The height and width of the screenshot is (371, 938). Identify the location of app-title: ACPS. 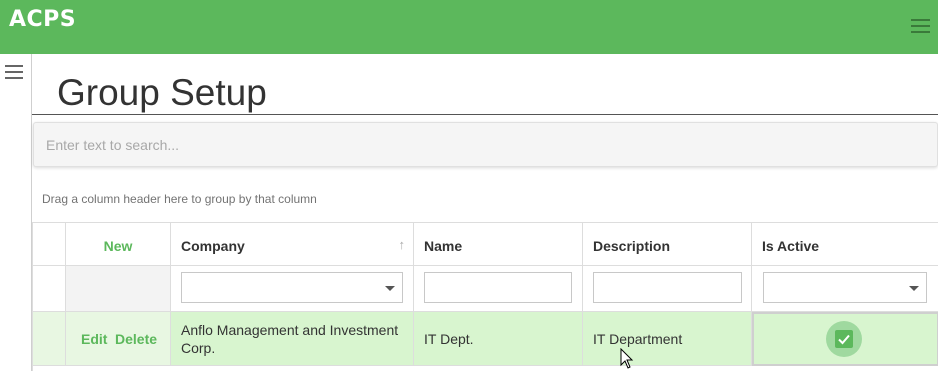
(43, 19).